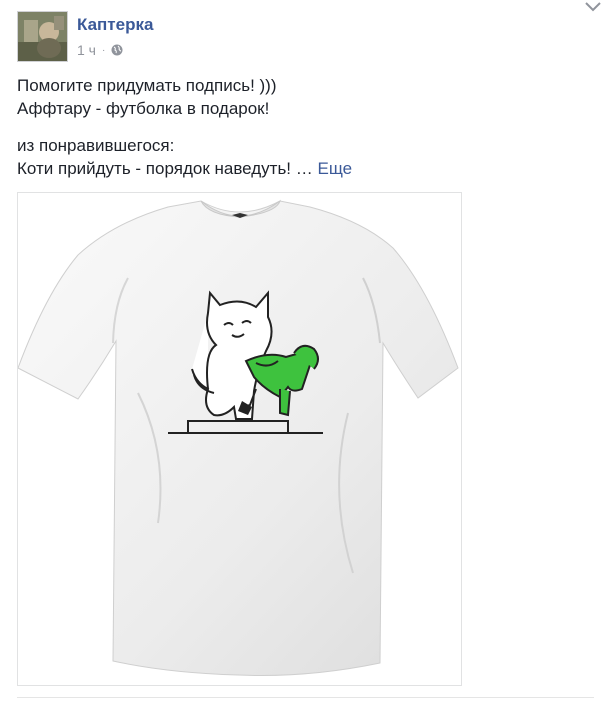  I want to click on page-name-link: Каптерка, so click(115, 25).